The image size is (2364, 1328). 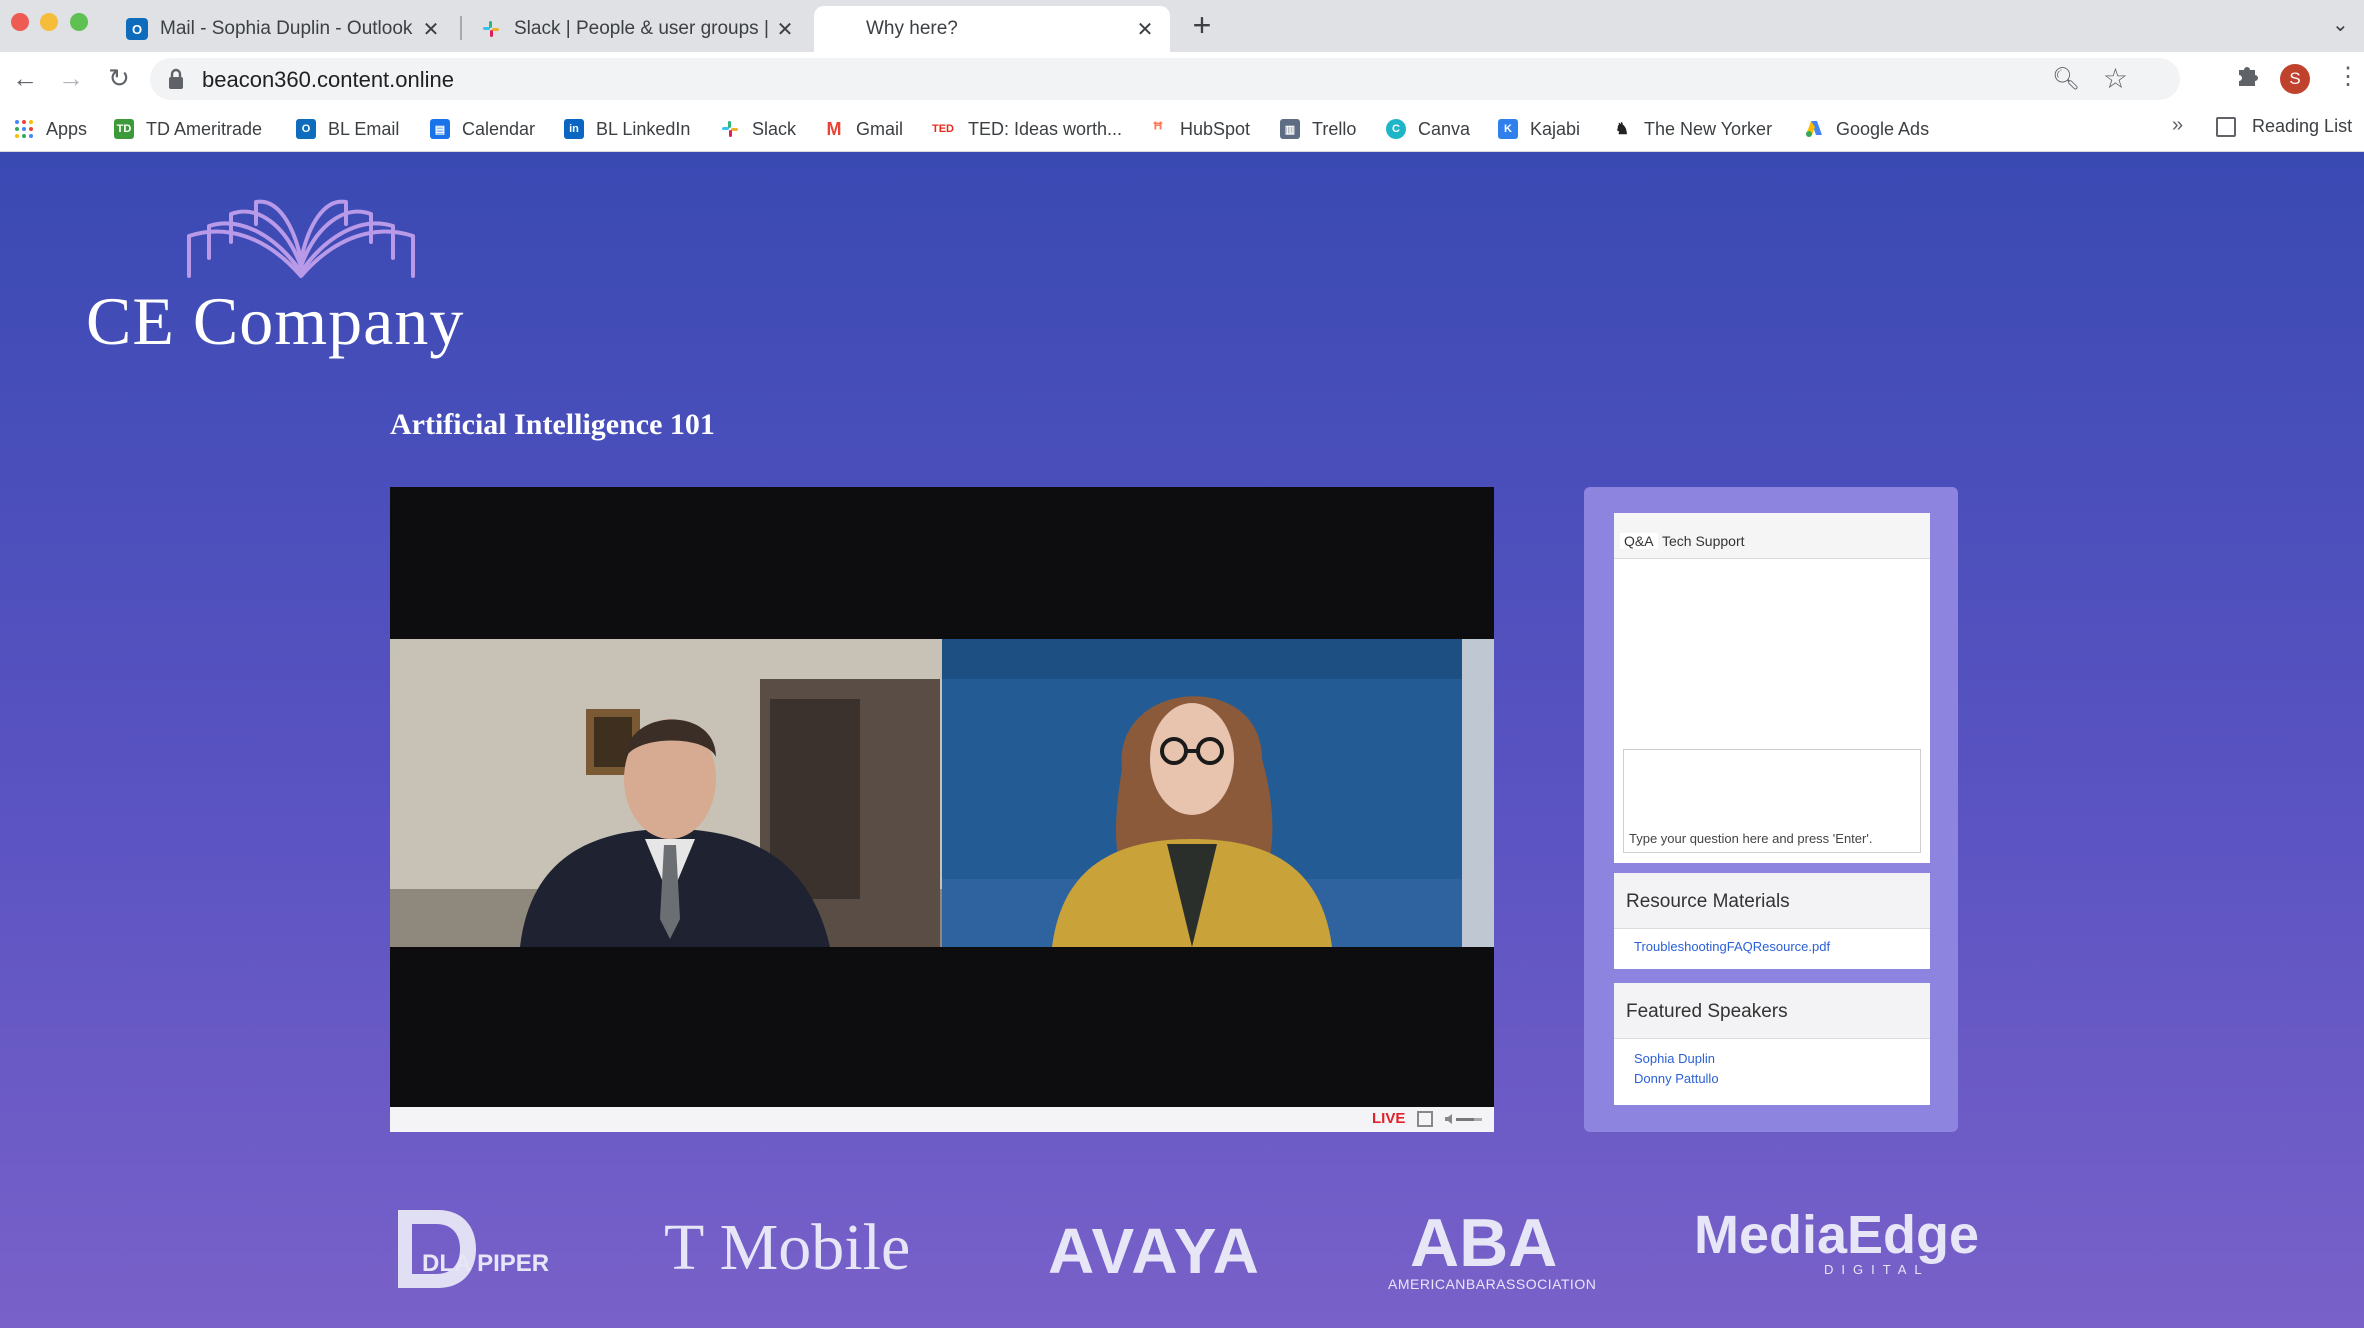 I want to click on video-feed, so click(x=942, y=793).